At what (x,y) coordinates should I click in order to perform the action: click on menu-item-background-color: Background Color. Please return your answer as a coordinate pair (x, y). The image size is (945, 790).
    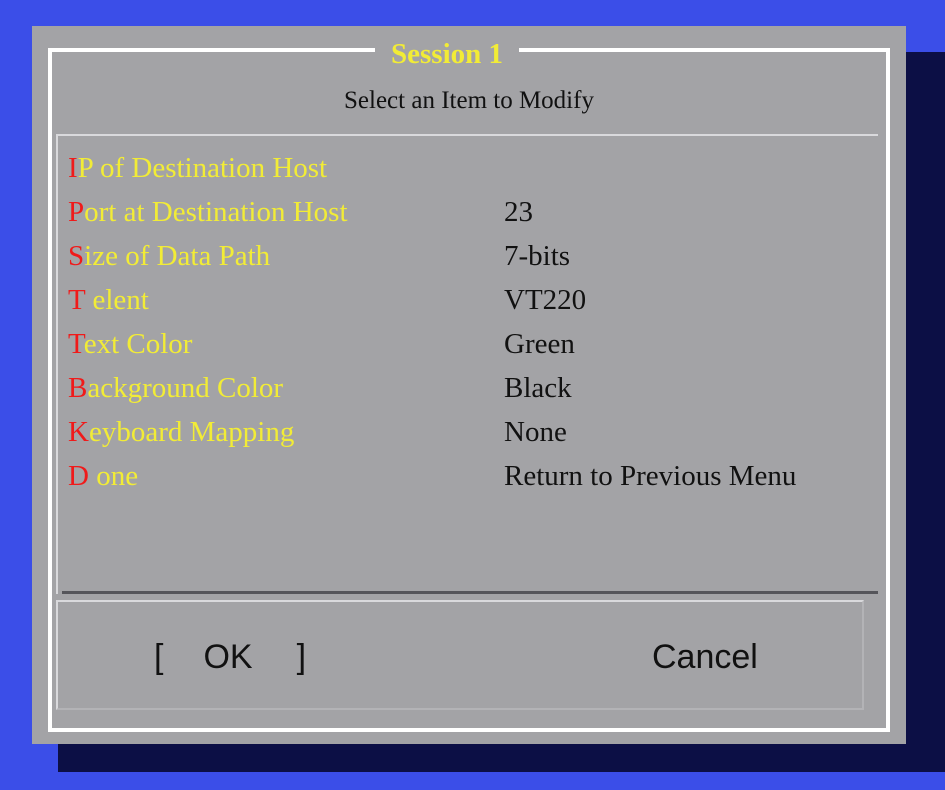
    Looking at the image, I should click on (175, 388).